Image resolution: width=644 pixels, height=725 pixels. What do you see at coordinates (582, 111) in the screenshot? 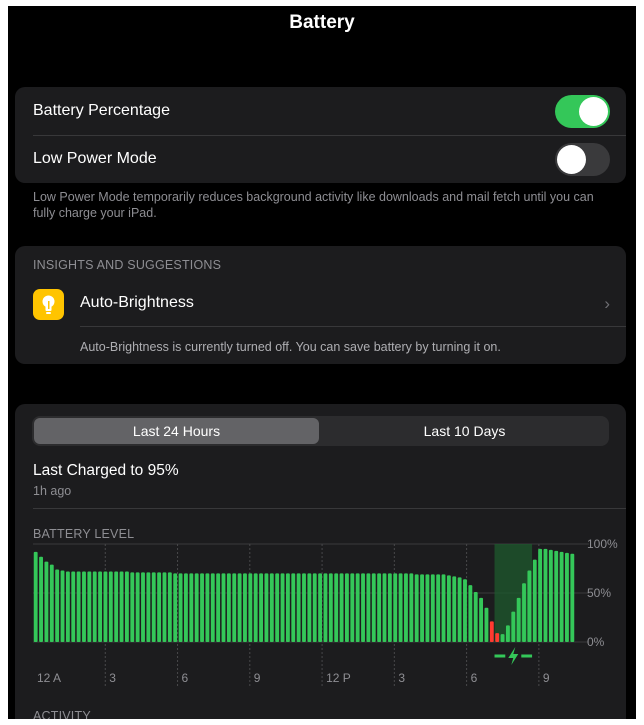
I see `battery-percentage-toggle` at bounding box center [582, 111].